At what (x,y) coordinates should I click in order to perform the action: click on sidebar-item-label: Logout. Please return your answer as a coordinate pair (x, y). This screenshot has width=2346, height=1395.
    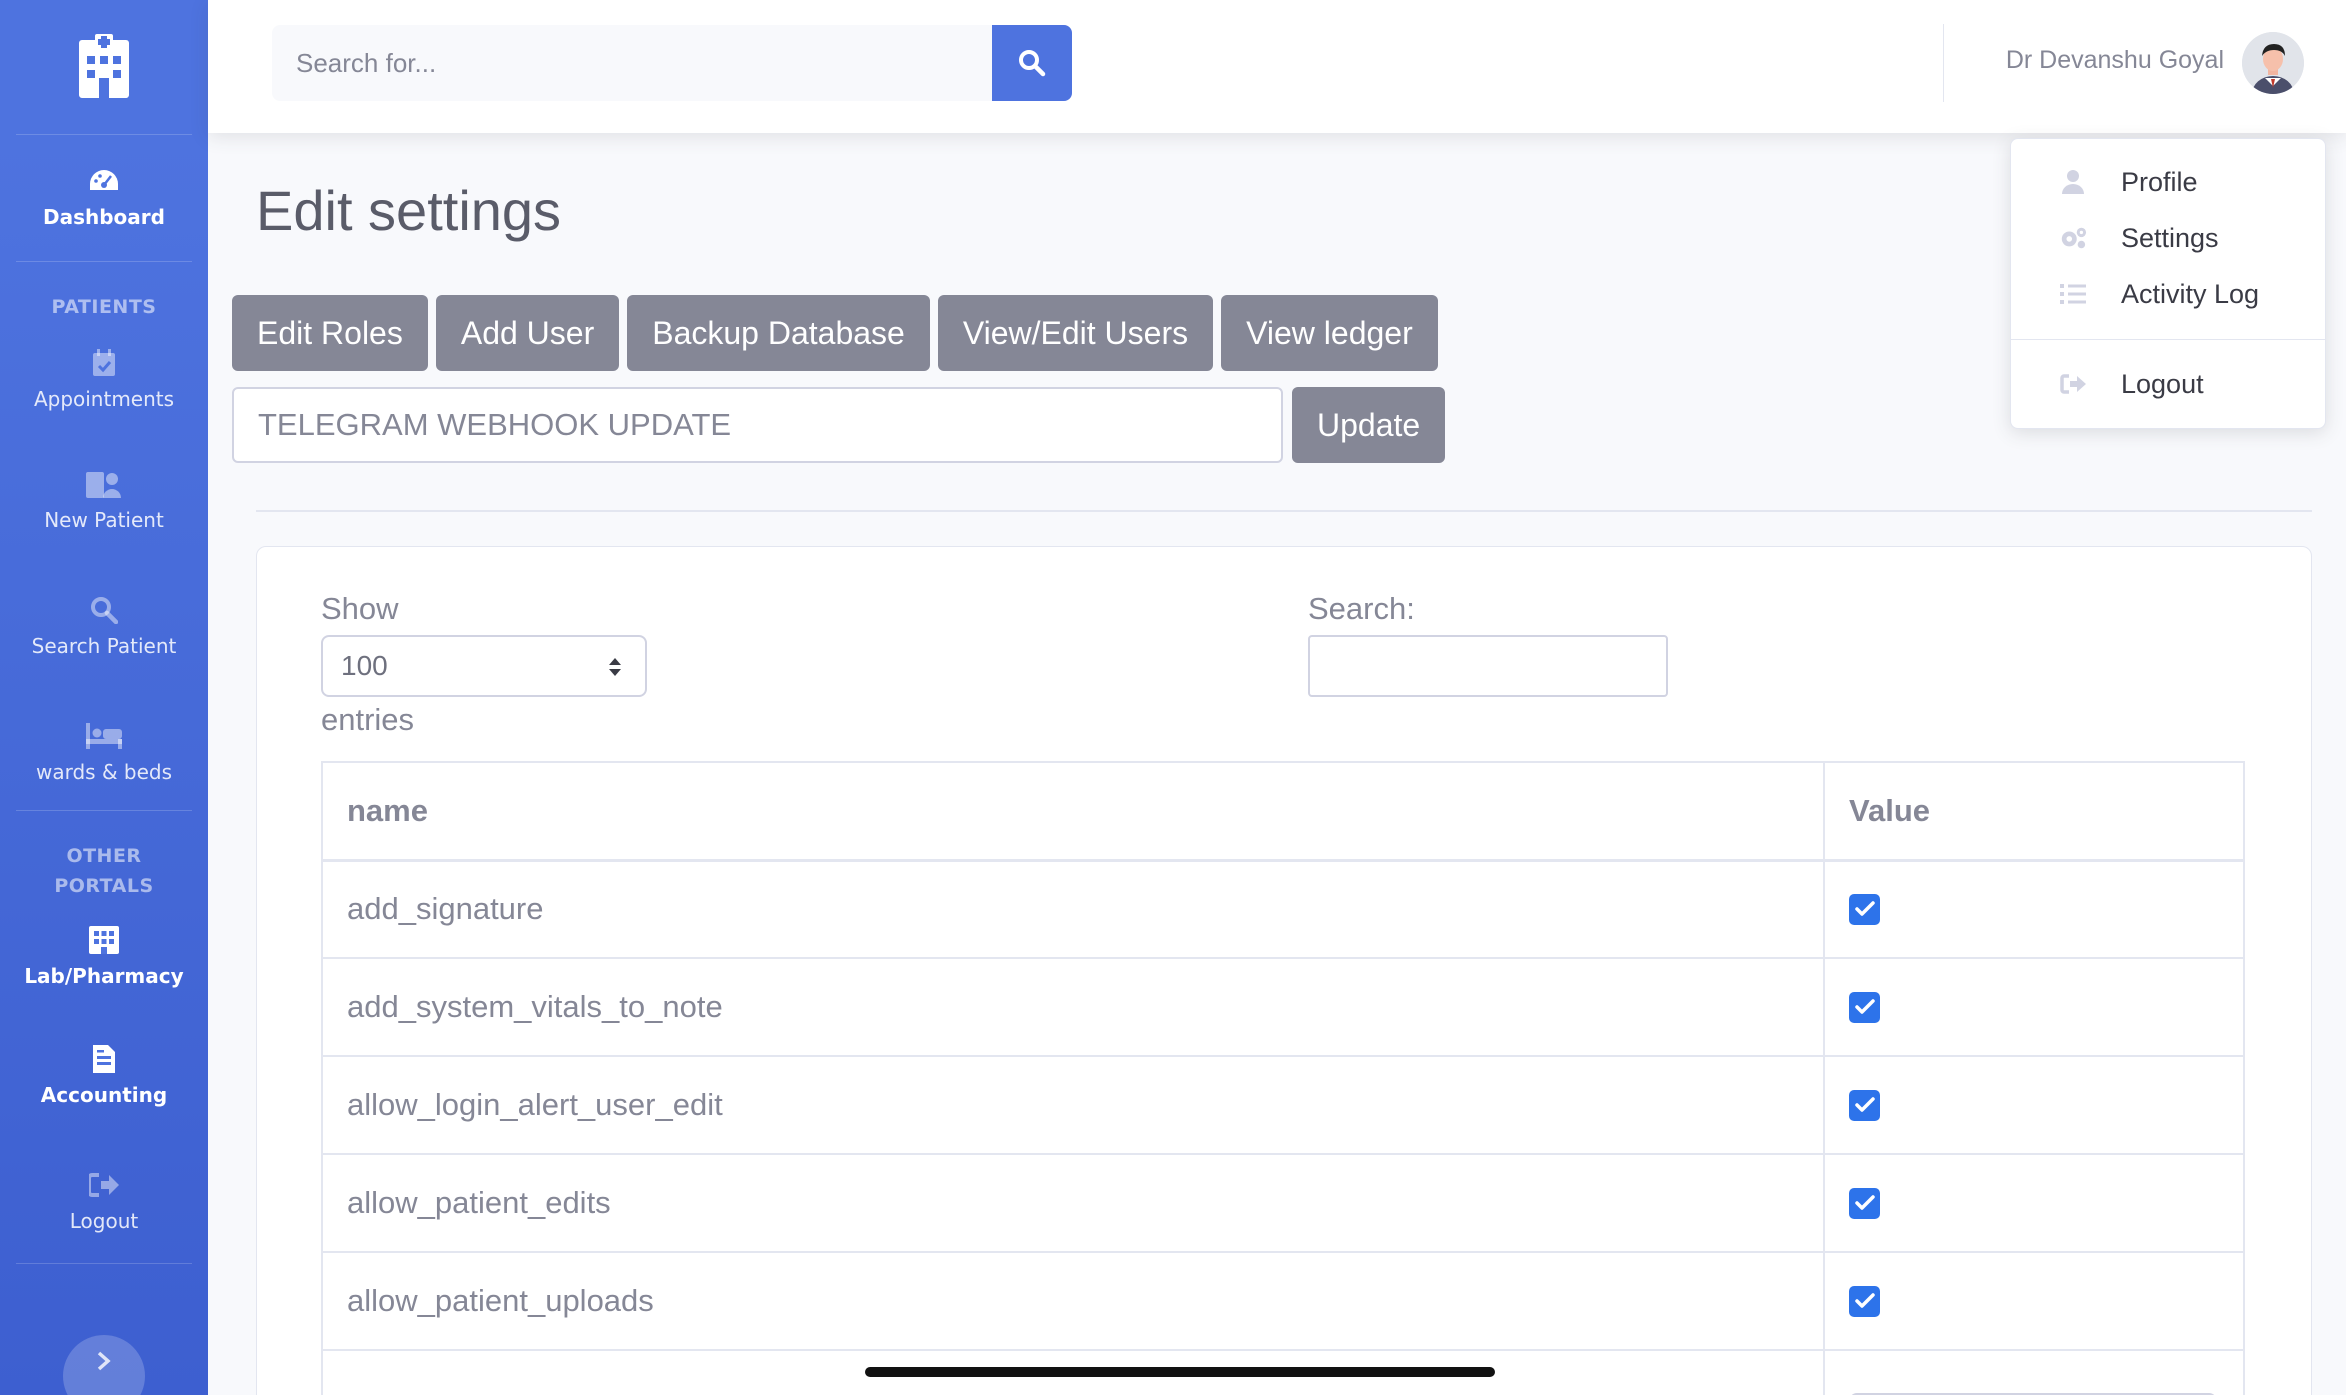
    Looking at the image, I should click on (104, 1221).